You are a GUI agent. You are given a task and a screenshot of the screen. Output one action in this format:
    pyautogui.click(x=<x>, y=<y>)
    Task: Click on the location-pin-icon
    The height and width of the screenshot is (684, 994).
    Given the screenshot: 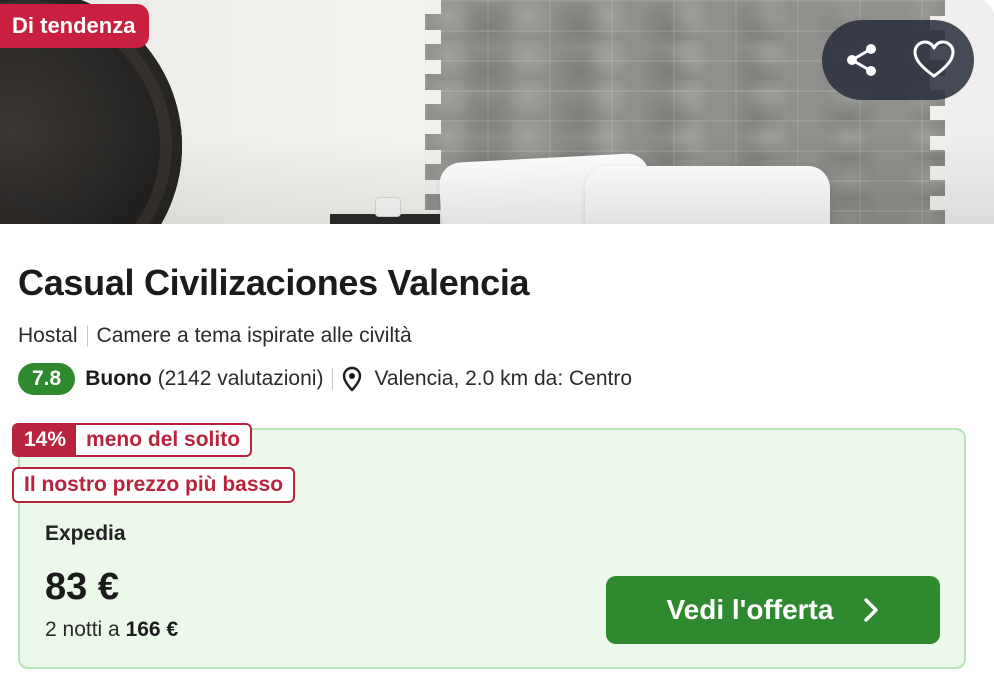 What is the action you would take?
    pyautogui.click(x=352, y=379)
    